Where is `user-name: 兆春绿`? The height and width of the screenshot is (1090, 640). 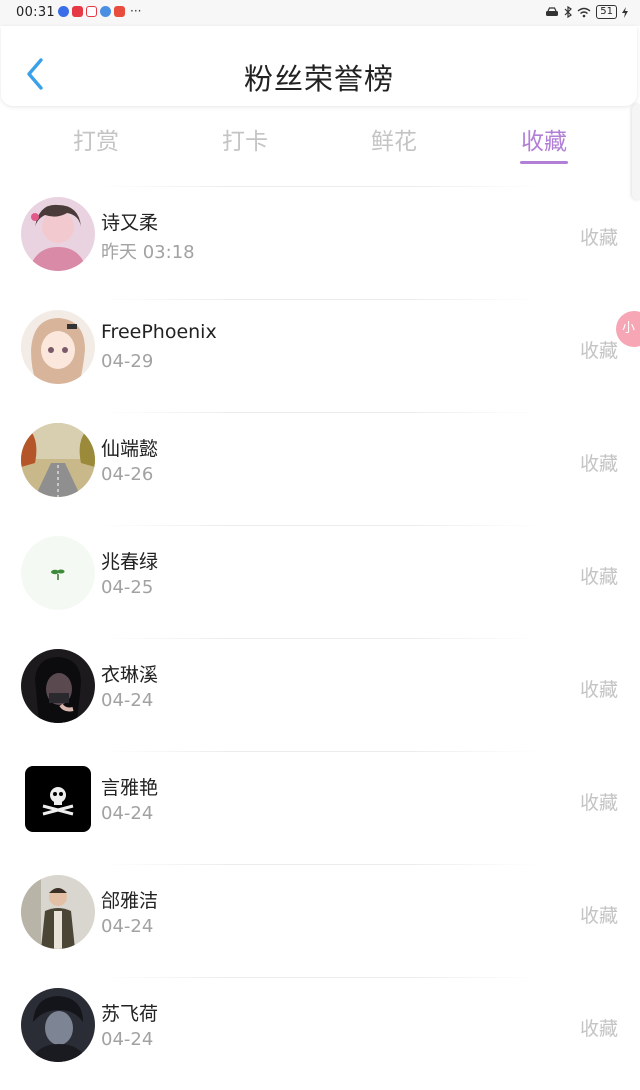
user-name: 兆春绿 is located at coordinates (130, 562).